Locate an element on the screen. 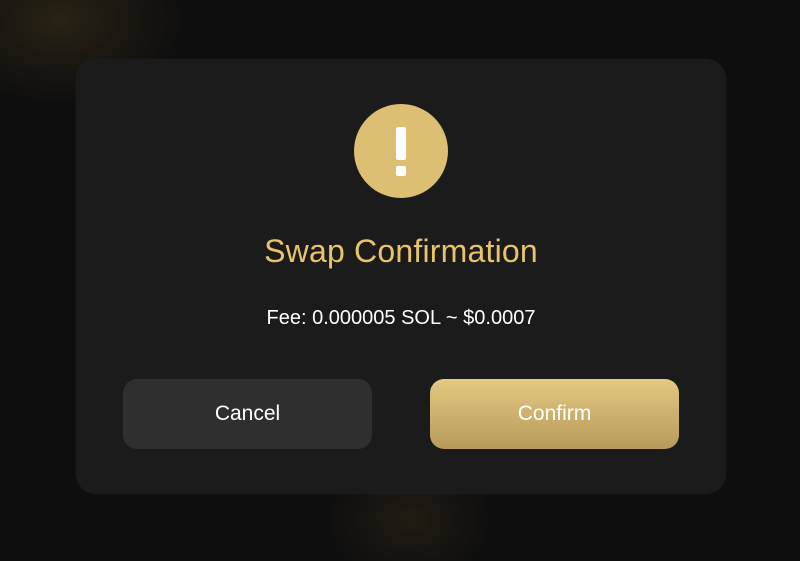 Image resolution: width=800 pixels, height=561 pixels. confirm-button: Confirm is located at coordinates (554, 414).